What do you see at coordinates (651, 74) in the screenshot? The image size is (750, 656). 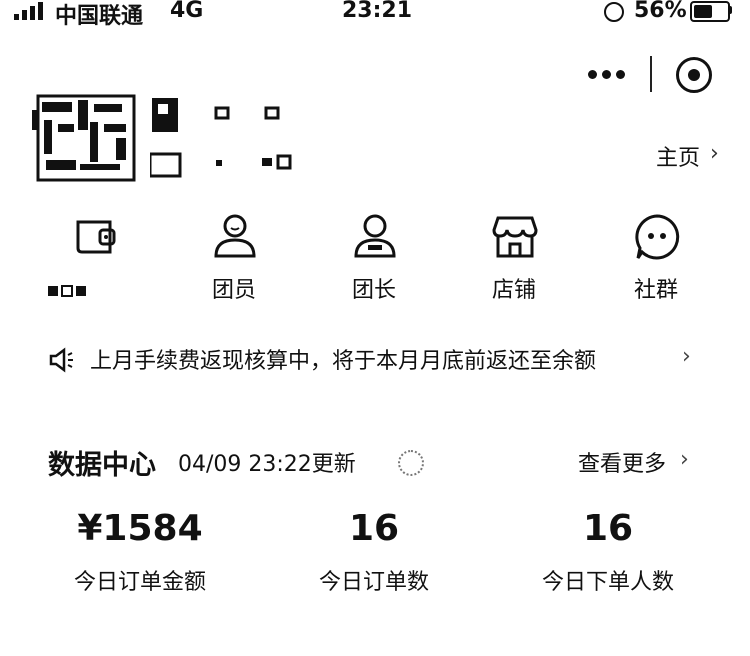 I see `capsule-divider` at bounding box center [651, 74].